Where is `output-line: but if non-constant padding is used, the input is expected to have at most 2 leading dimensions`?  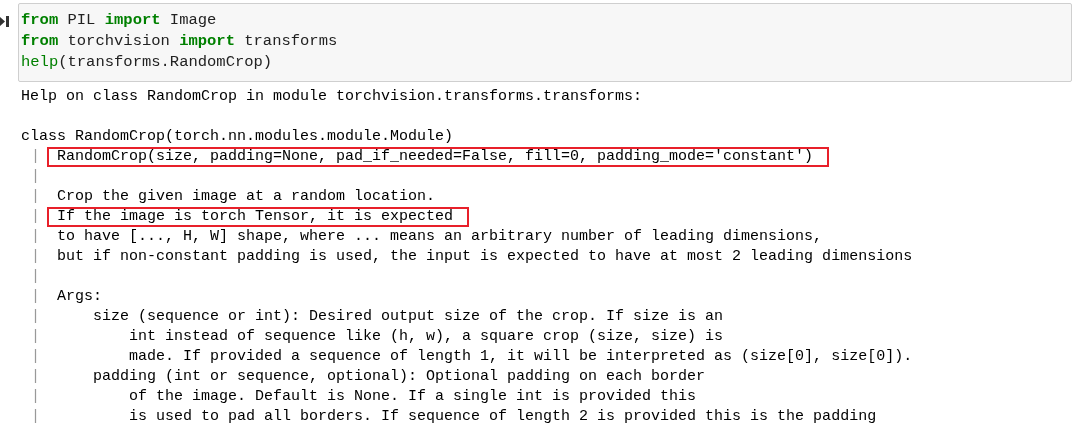
output-line: but if non-constant padding is used, the input is expected to have at most 2 leading dimensions is located at coordinates (485, 257).